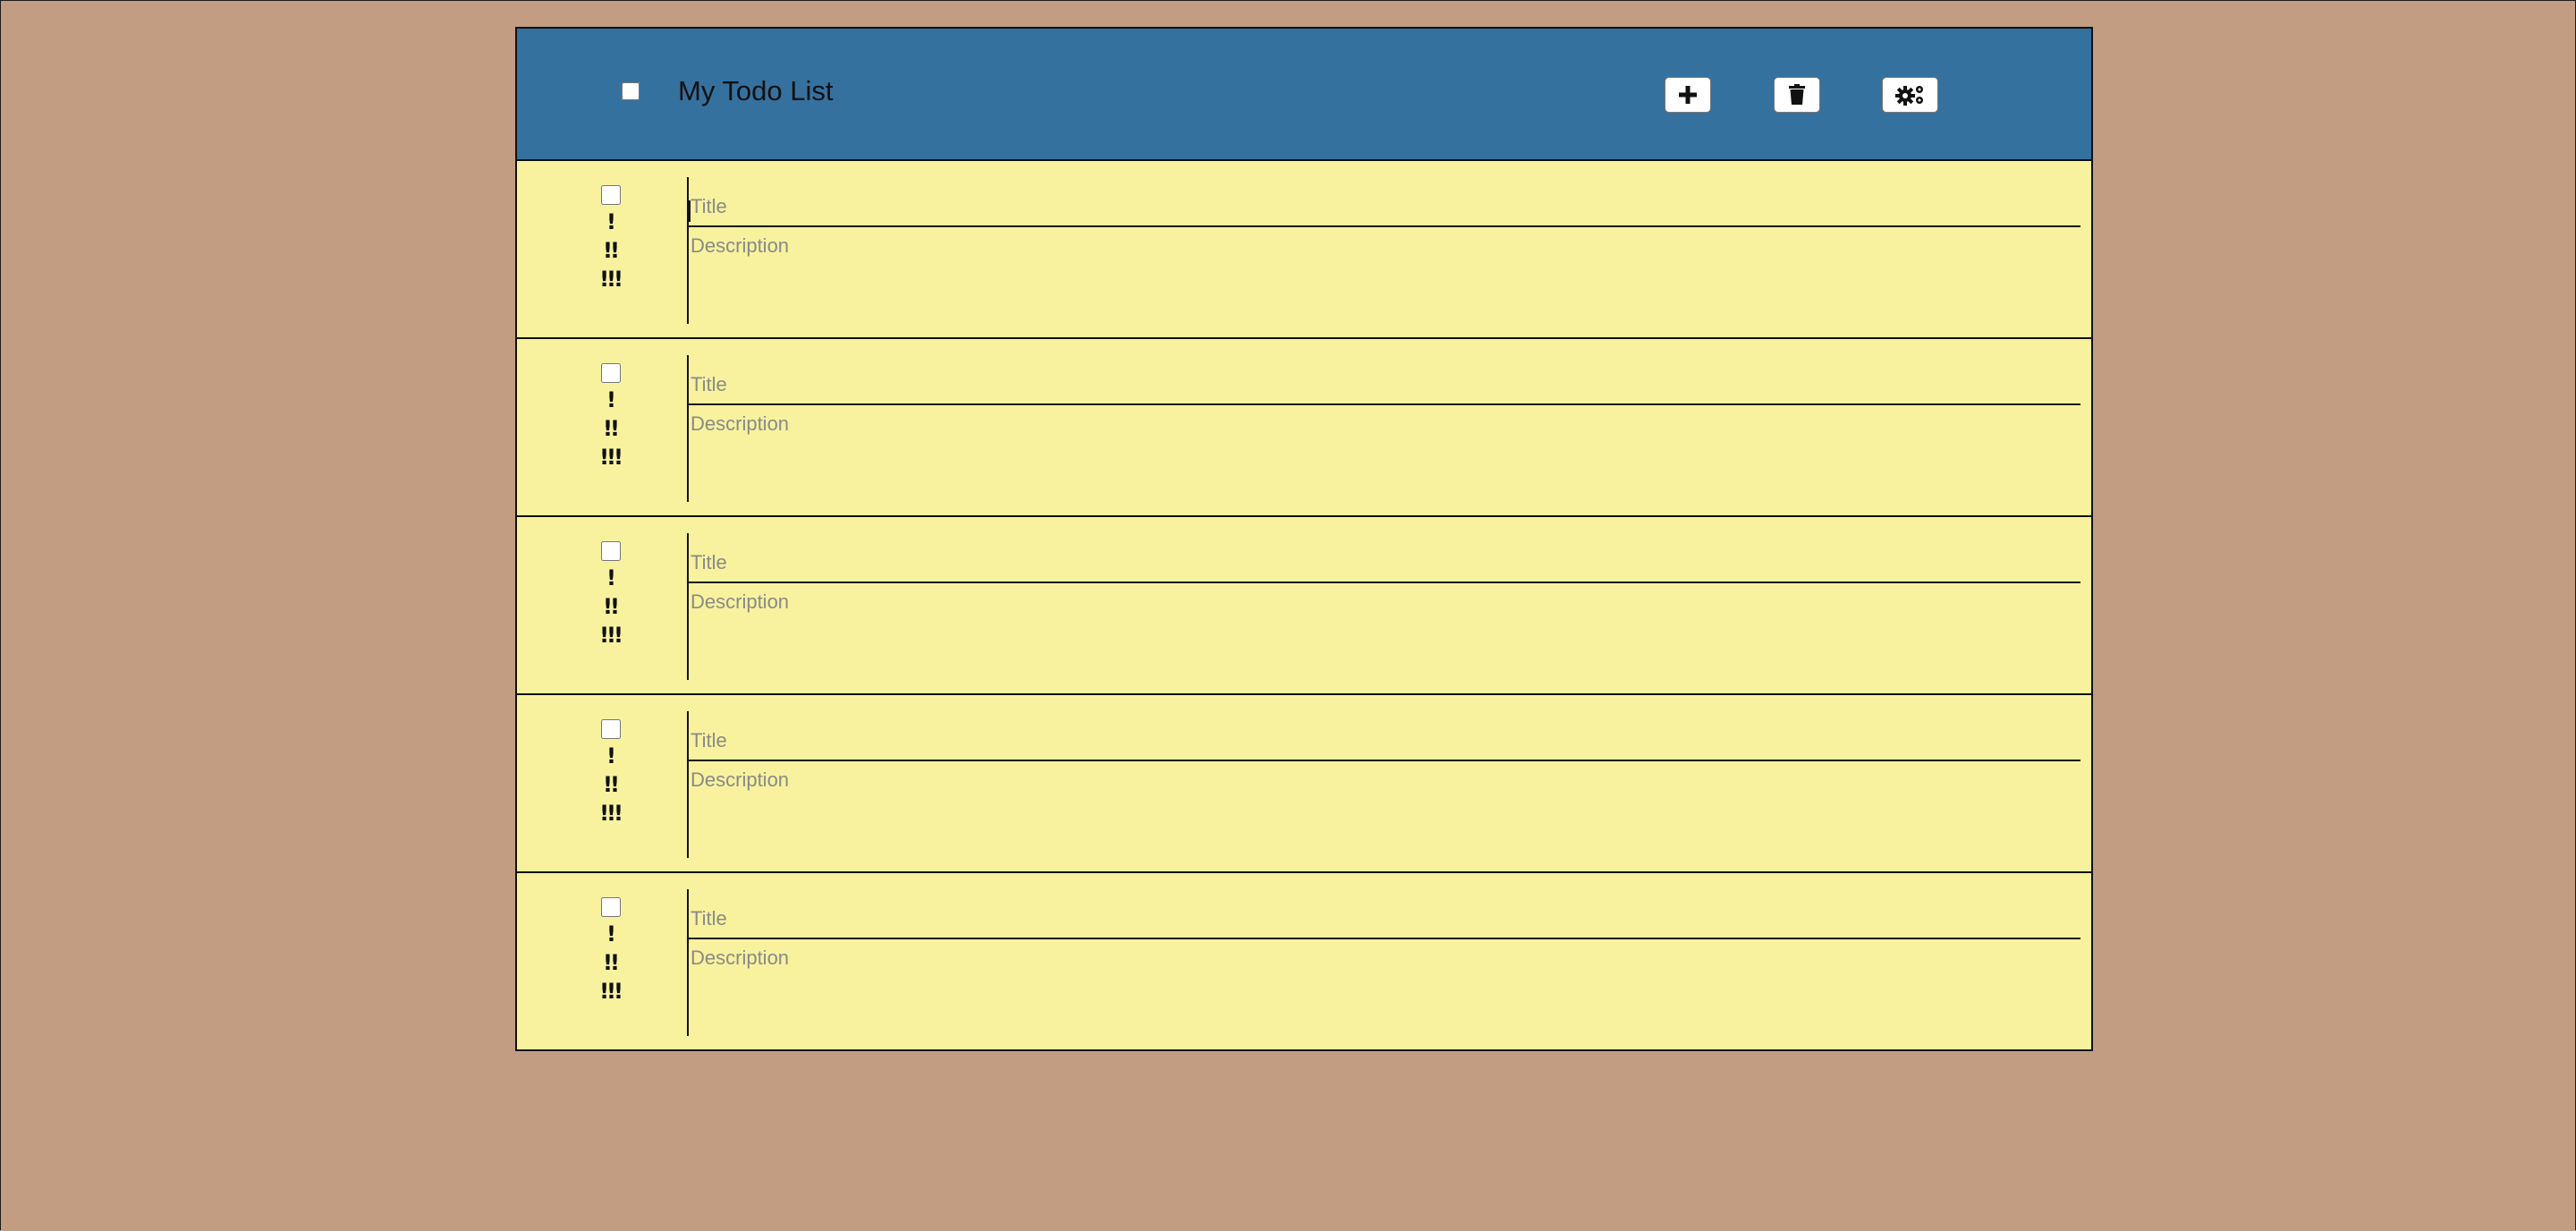  I want to click on delete-todos-button, so click(1797, 95).